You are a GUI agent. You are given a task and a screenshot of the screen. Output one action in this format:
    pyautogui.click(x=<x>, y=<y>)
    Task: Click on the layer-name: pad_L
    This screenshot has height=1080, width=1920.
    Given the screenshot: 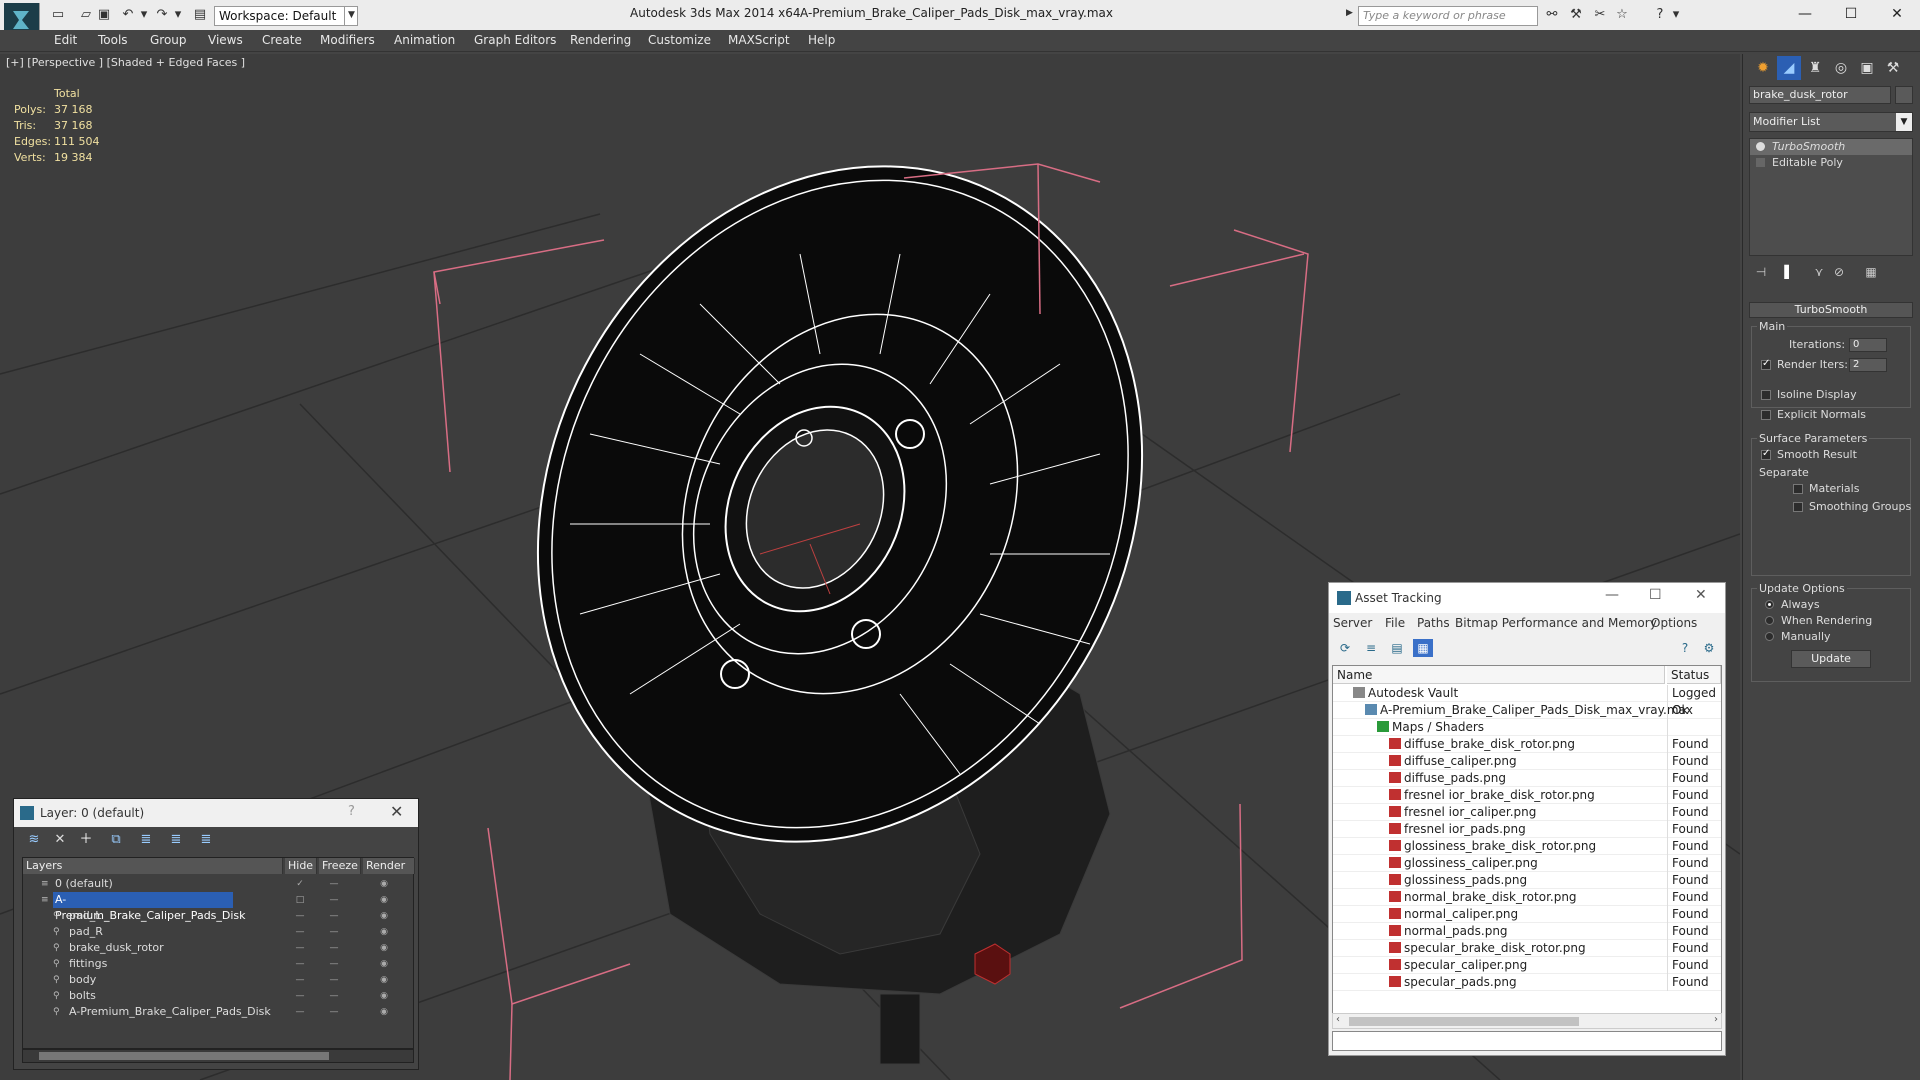 What is the action you would take?
    pyautogui.click(x=84, y=916)
    